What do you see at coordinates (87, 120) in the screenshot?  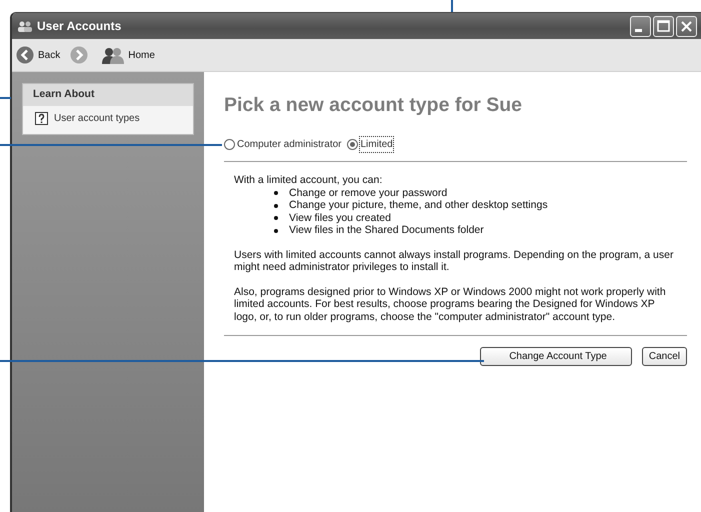 I see `help-link: User account types` at bounding box center [87, 120].